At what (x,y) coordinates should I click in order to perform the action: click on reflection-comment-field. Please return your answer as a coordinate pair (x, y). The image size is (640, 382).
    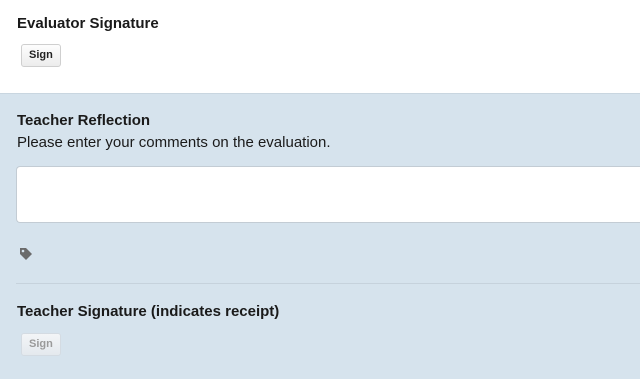
    Looking at the image, I should click on (328, 194).